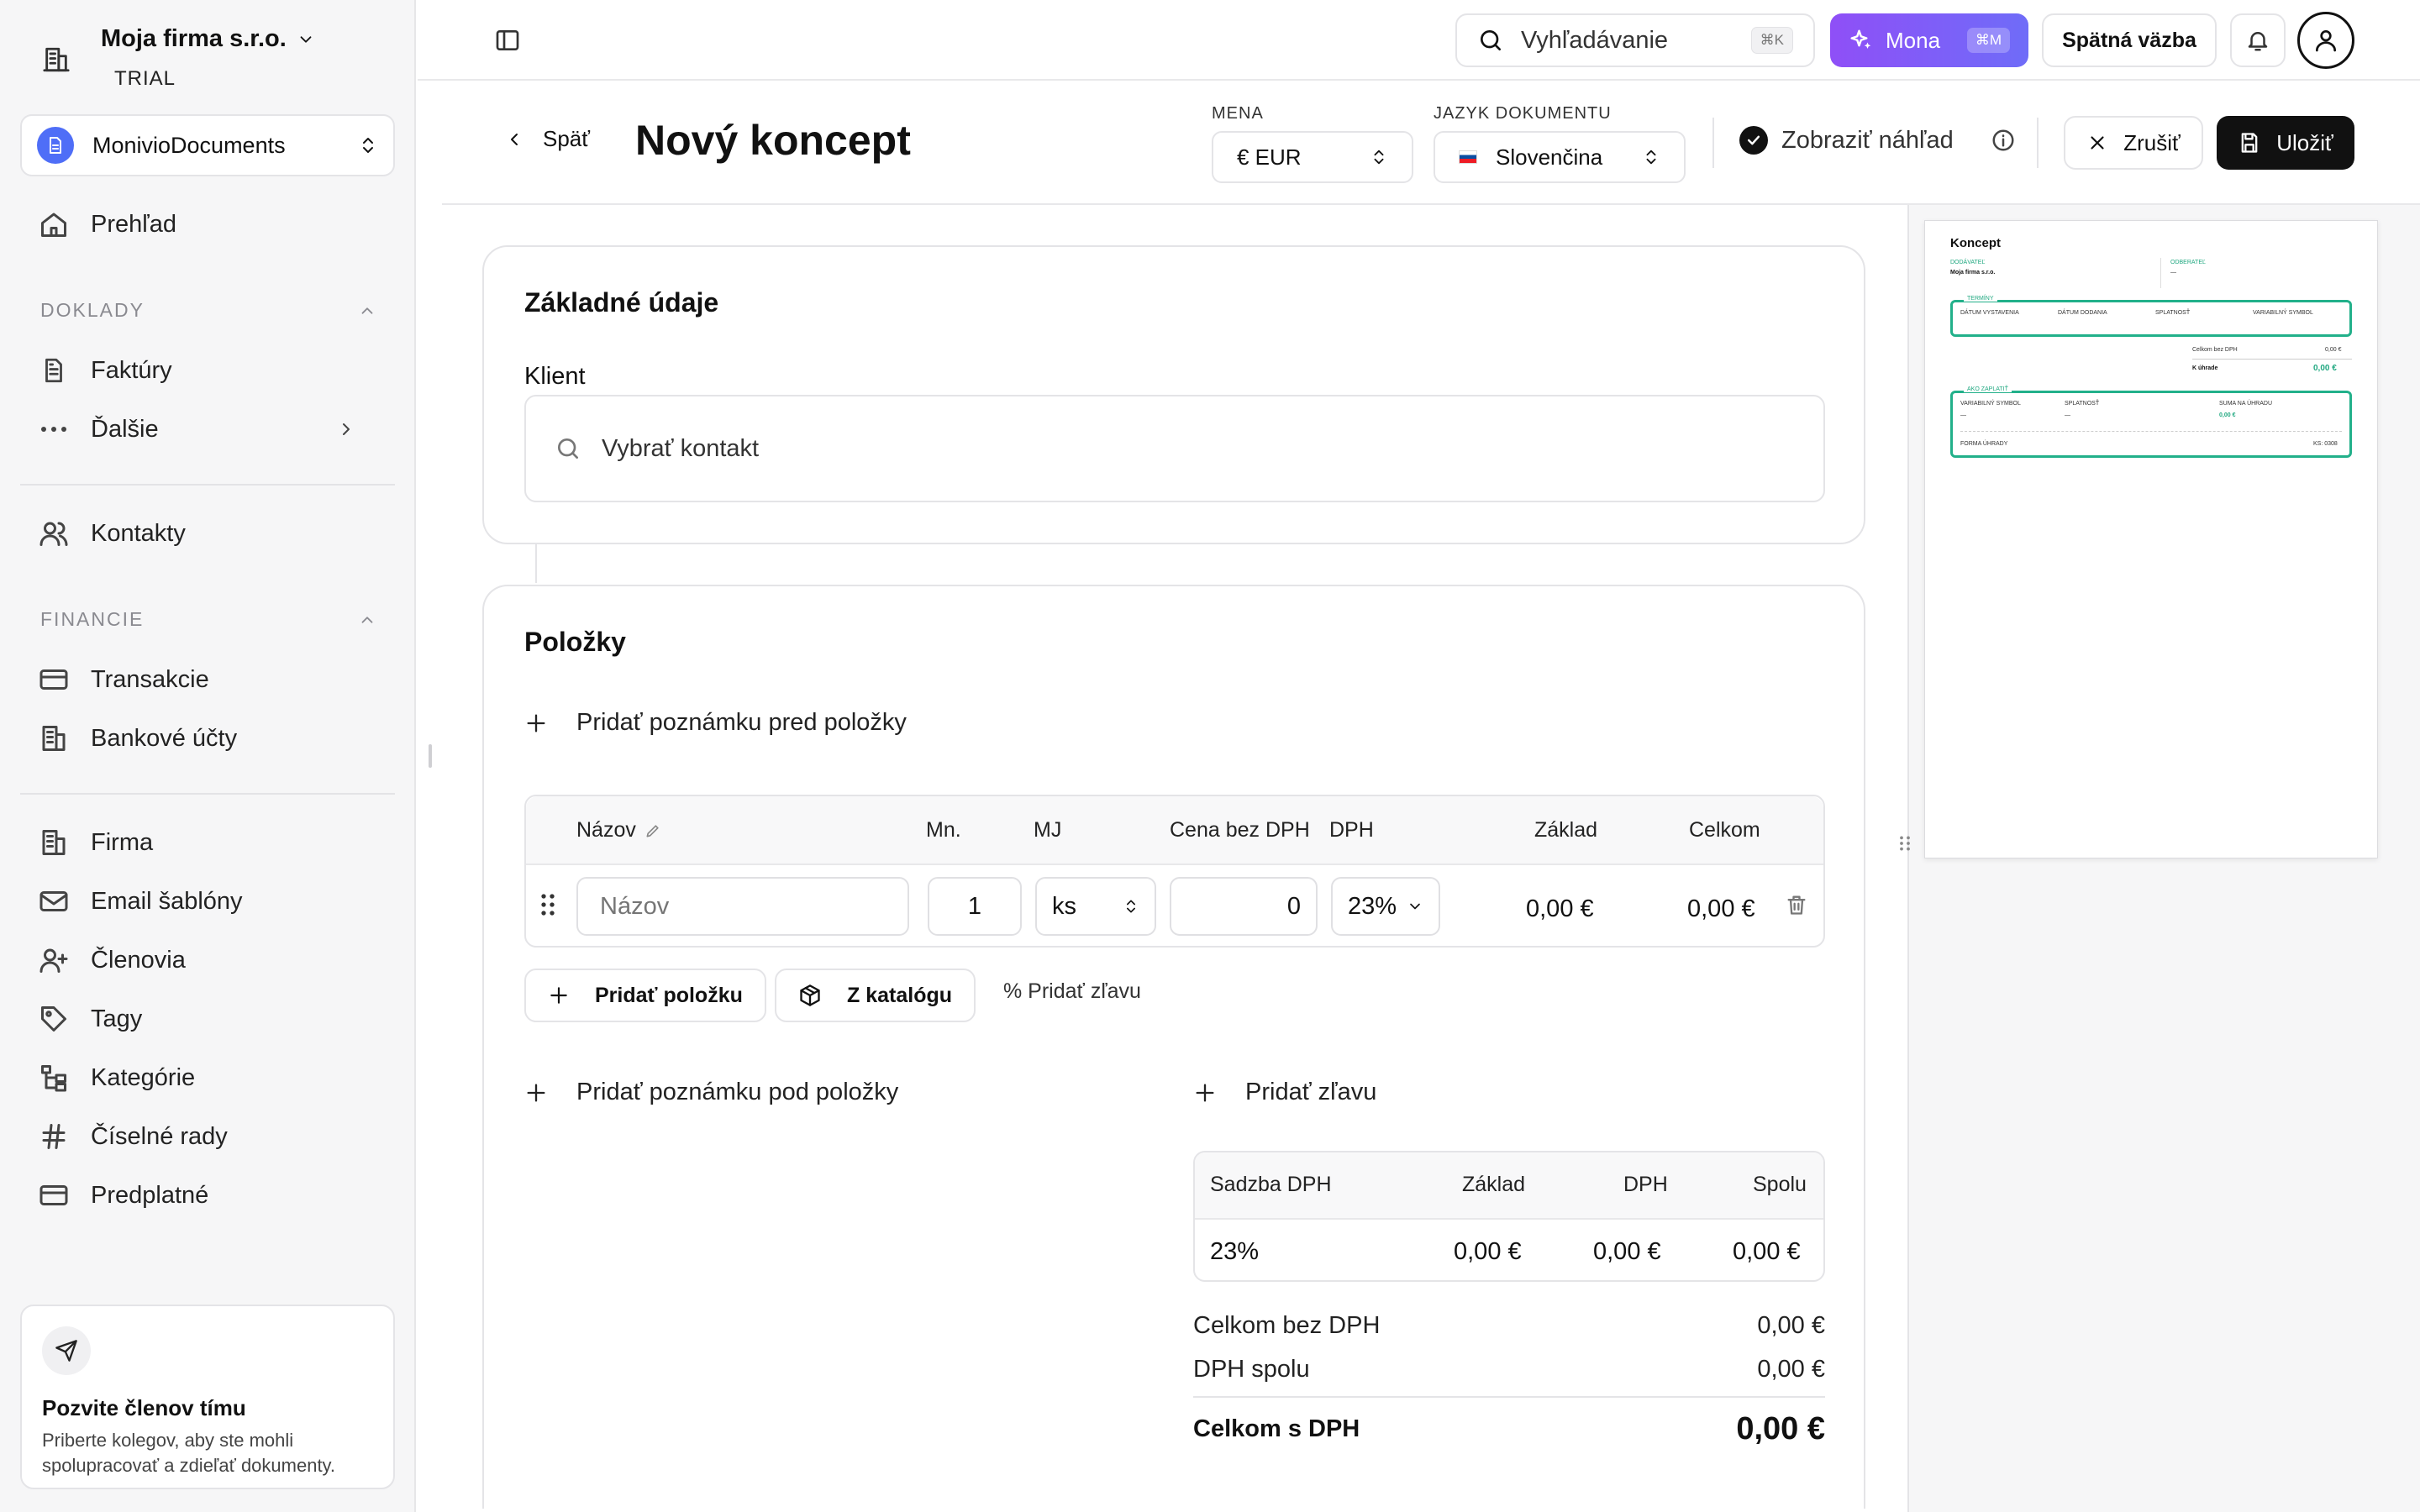  I want to click on sidebar-item-members: Členovia, so click(209, 960).